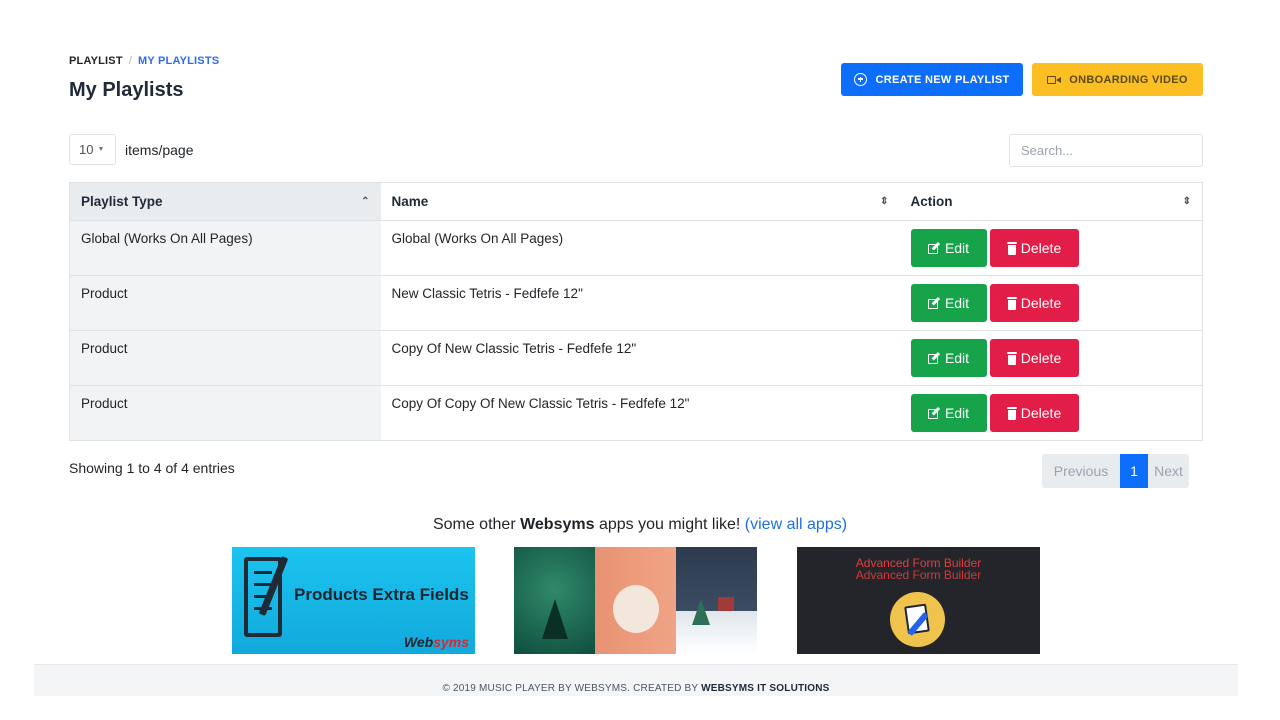  Describe the element at coordinates (726, 604) in the screenshot. I see `house-icon` at that location.